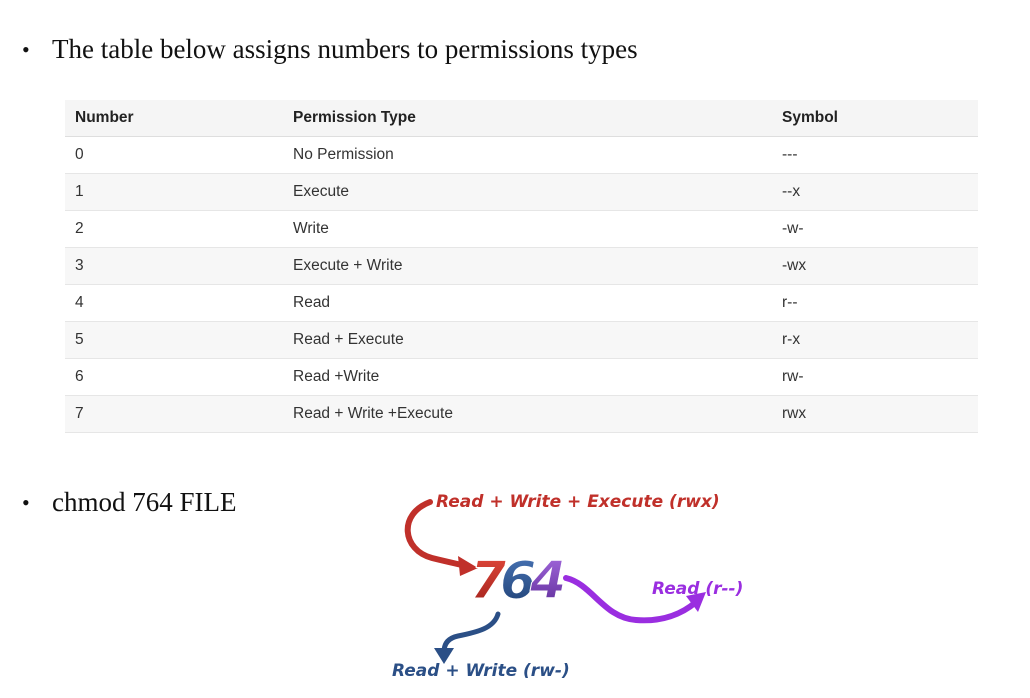 This screenshot has width=1030, height=698. What do you see at coordinates (875, 414) in the screenshot?
I see `cell-symbol: rwx` at bounding box center [875, 414].